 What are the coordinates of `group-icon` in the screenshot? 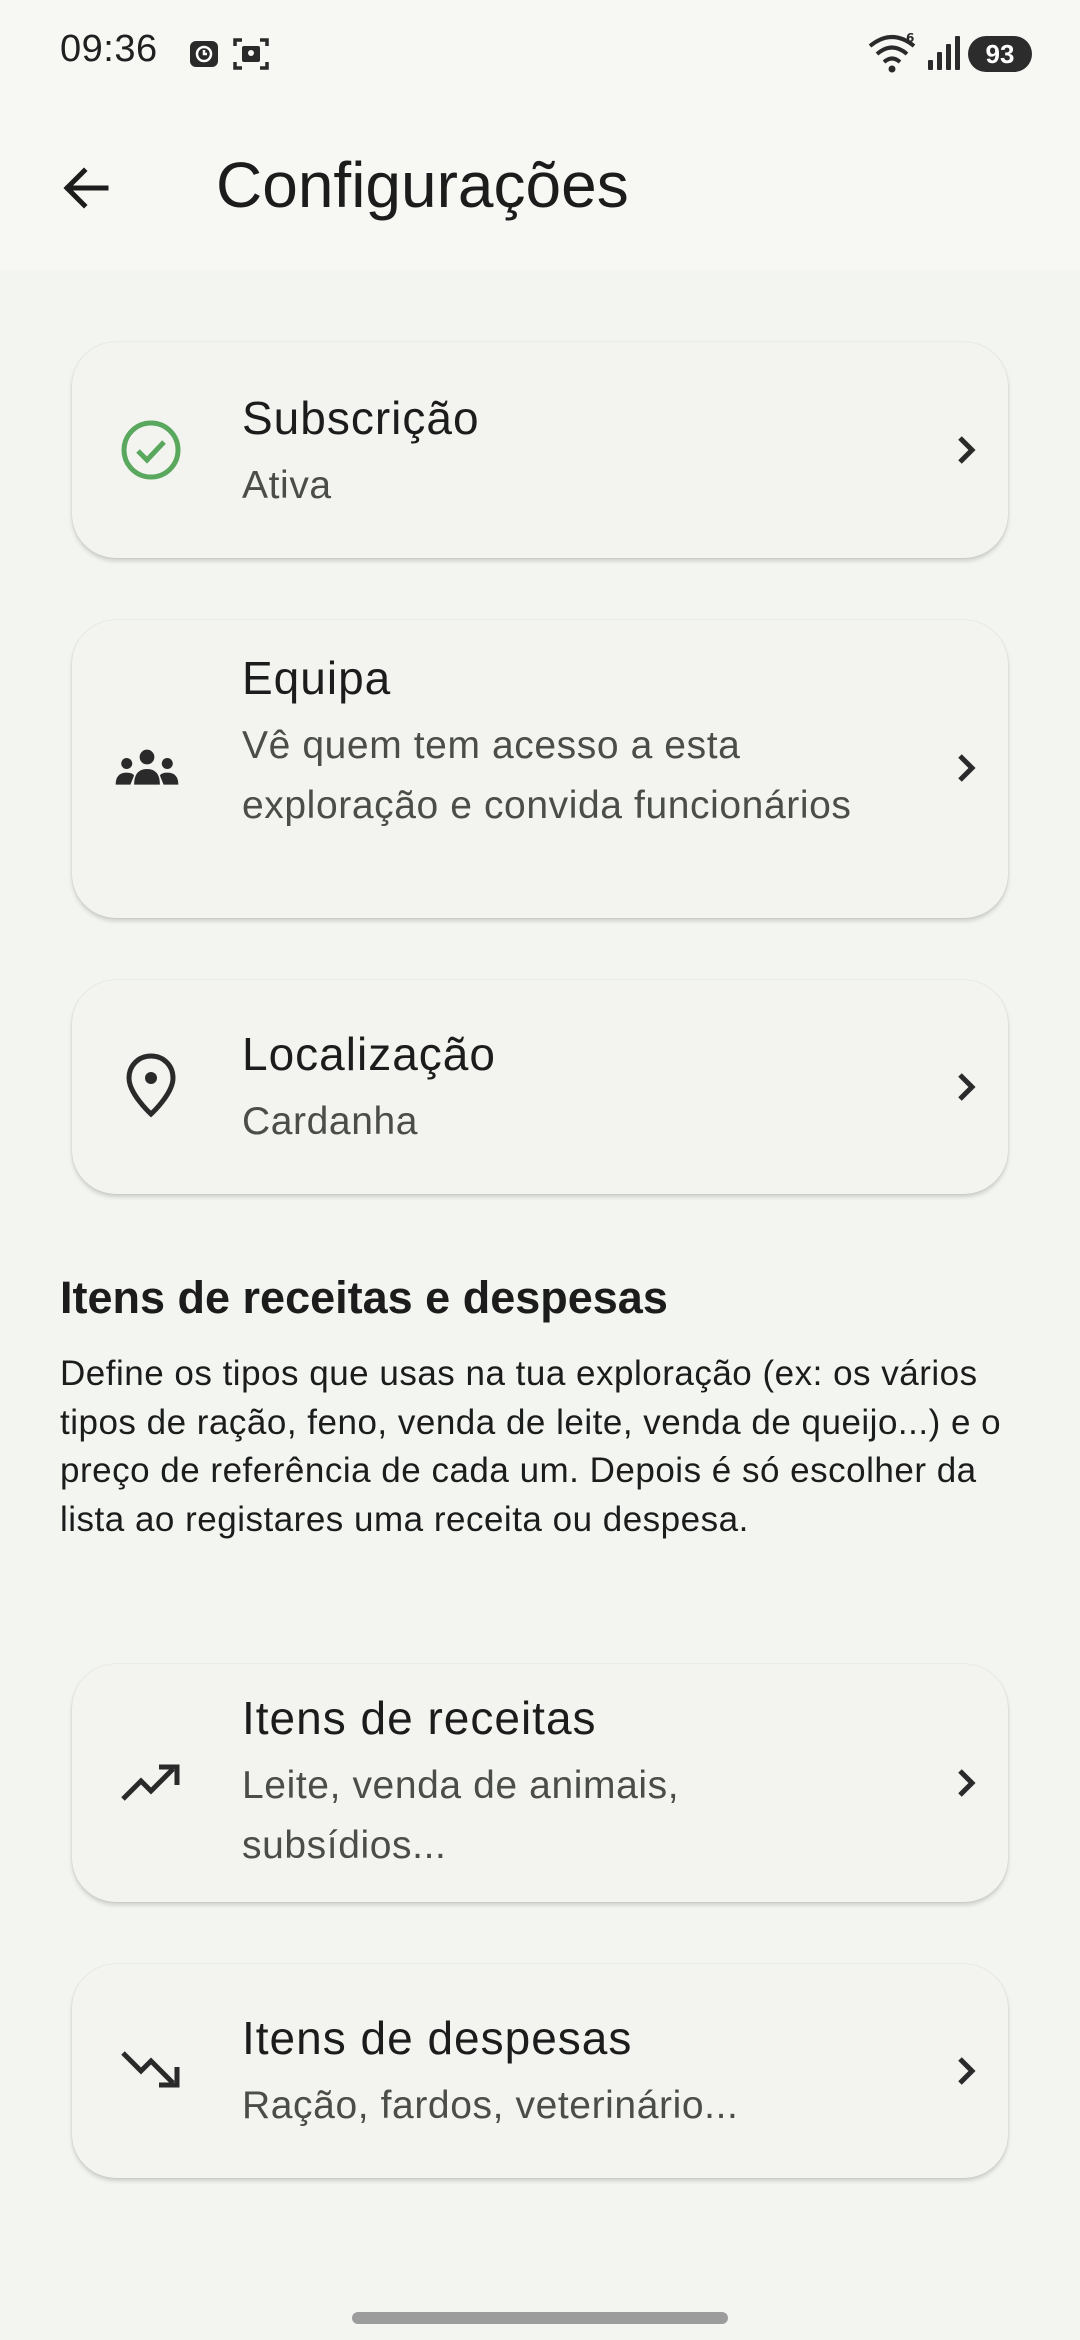 It's located at (147, 769).